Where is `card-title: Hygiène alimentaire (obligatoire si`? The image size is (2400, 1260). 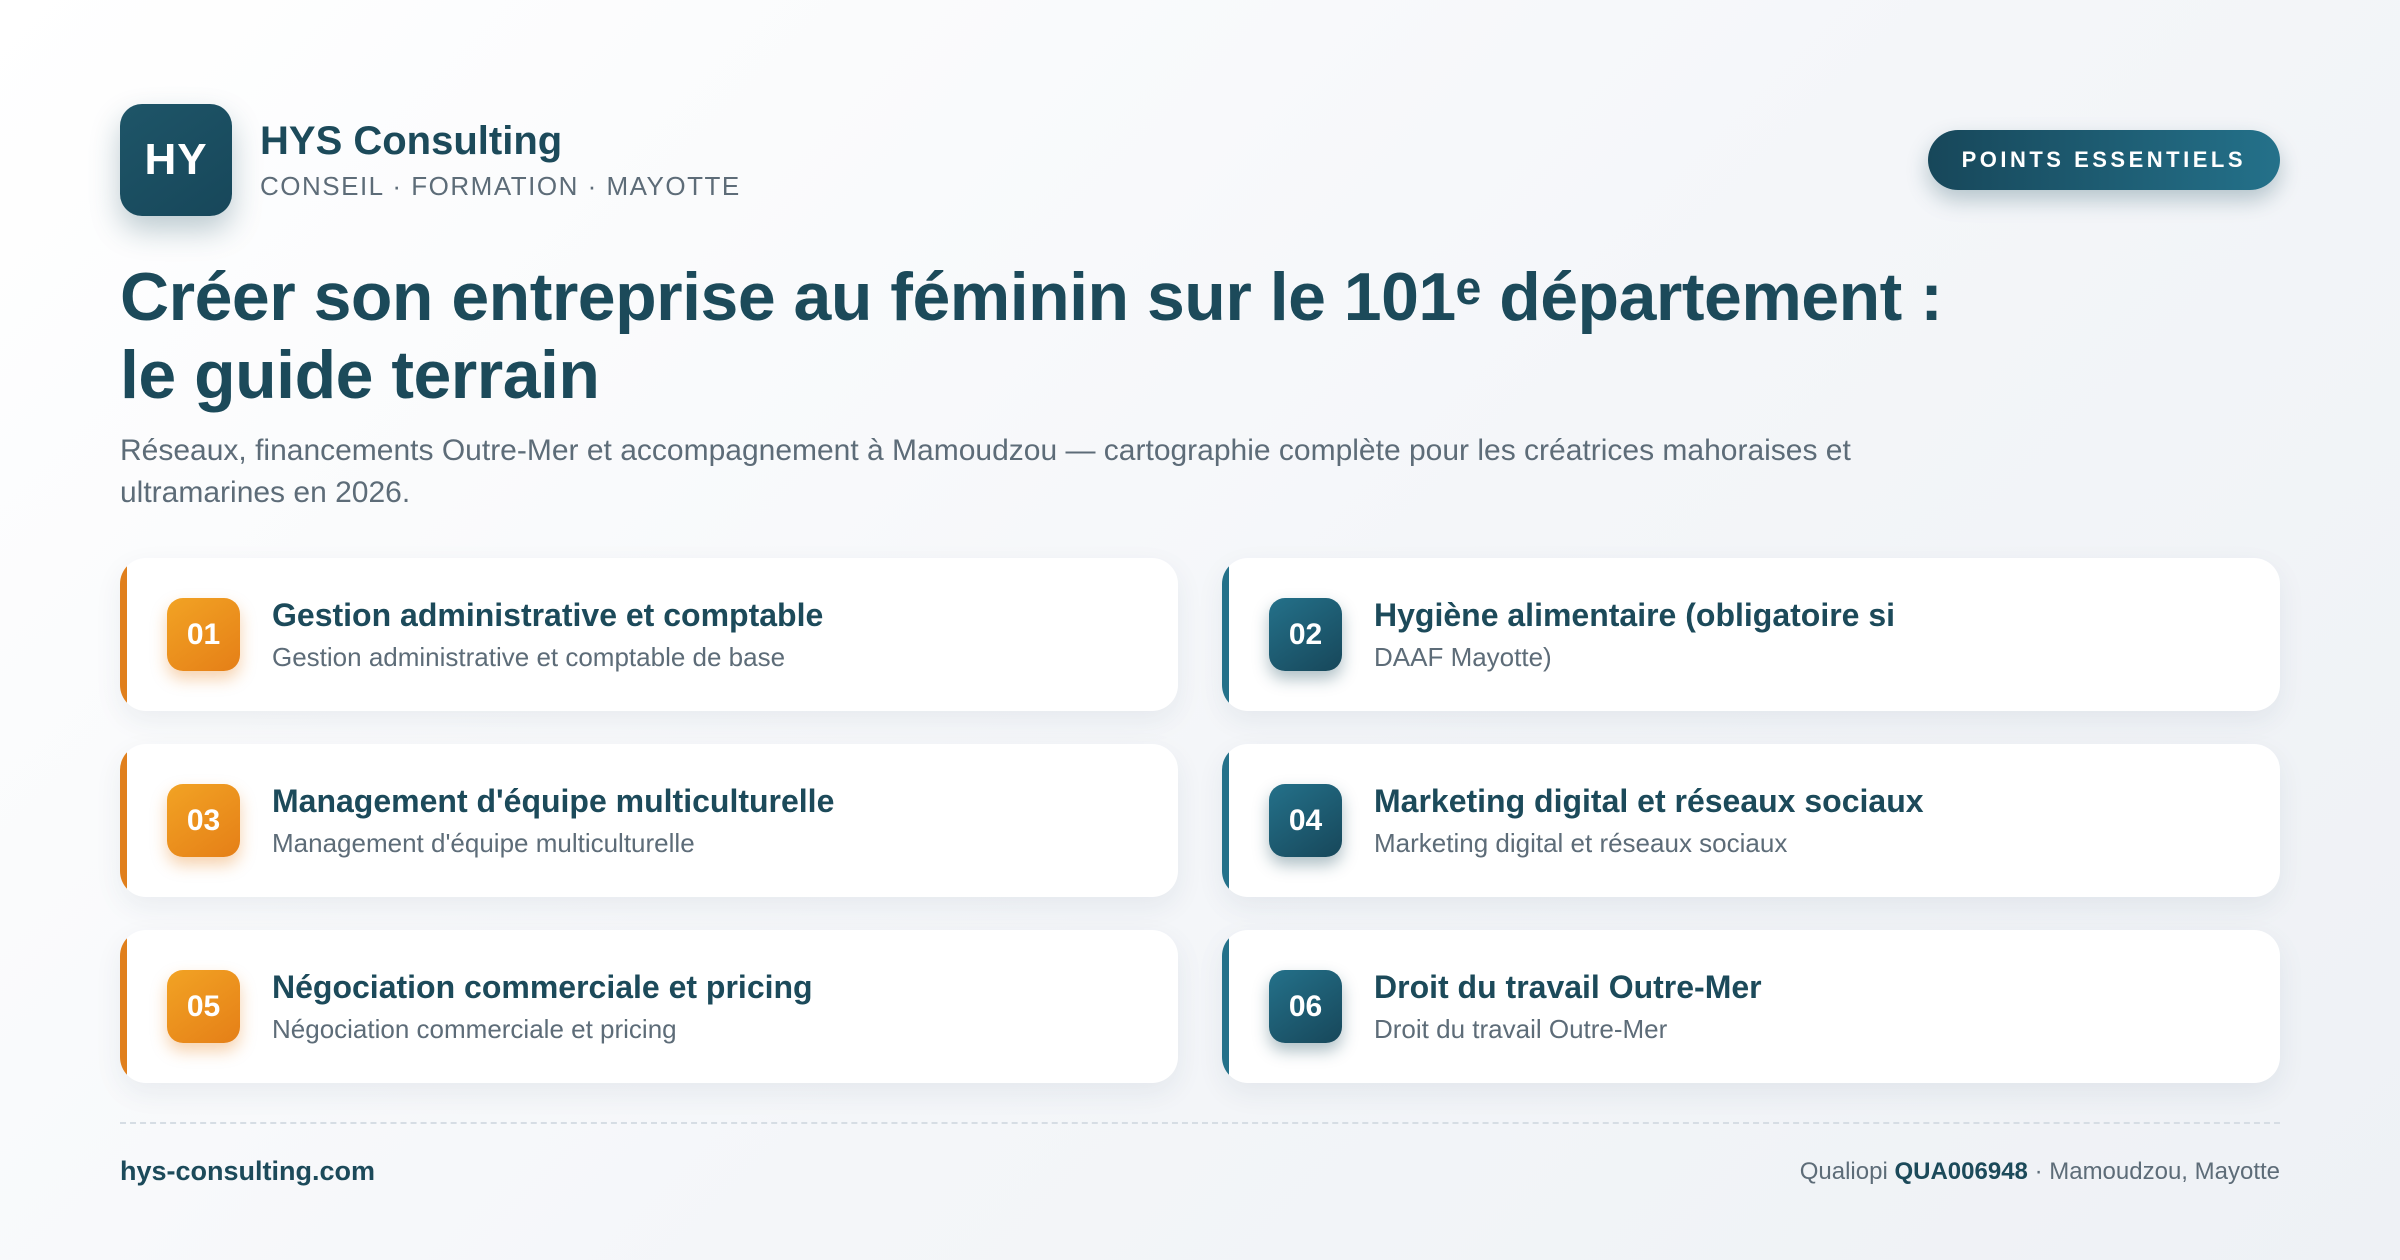 card-title: Hygiène alimentaire (obligatoire si is located at coordinates (1635, 614).